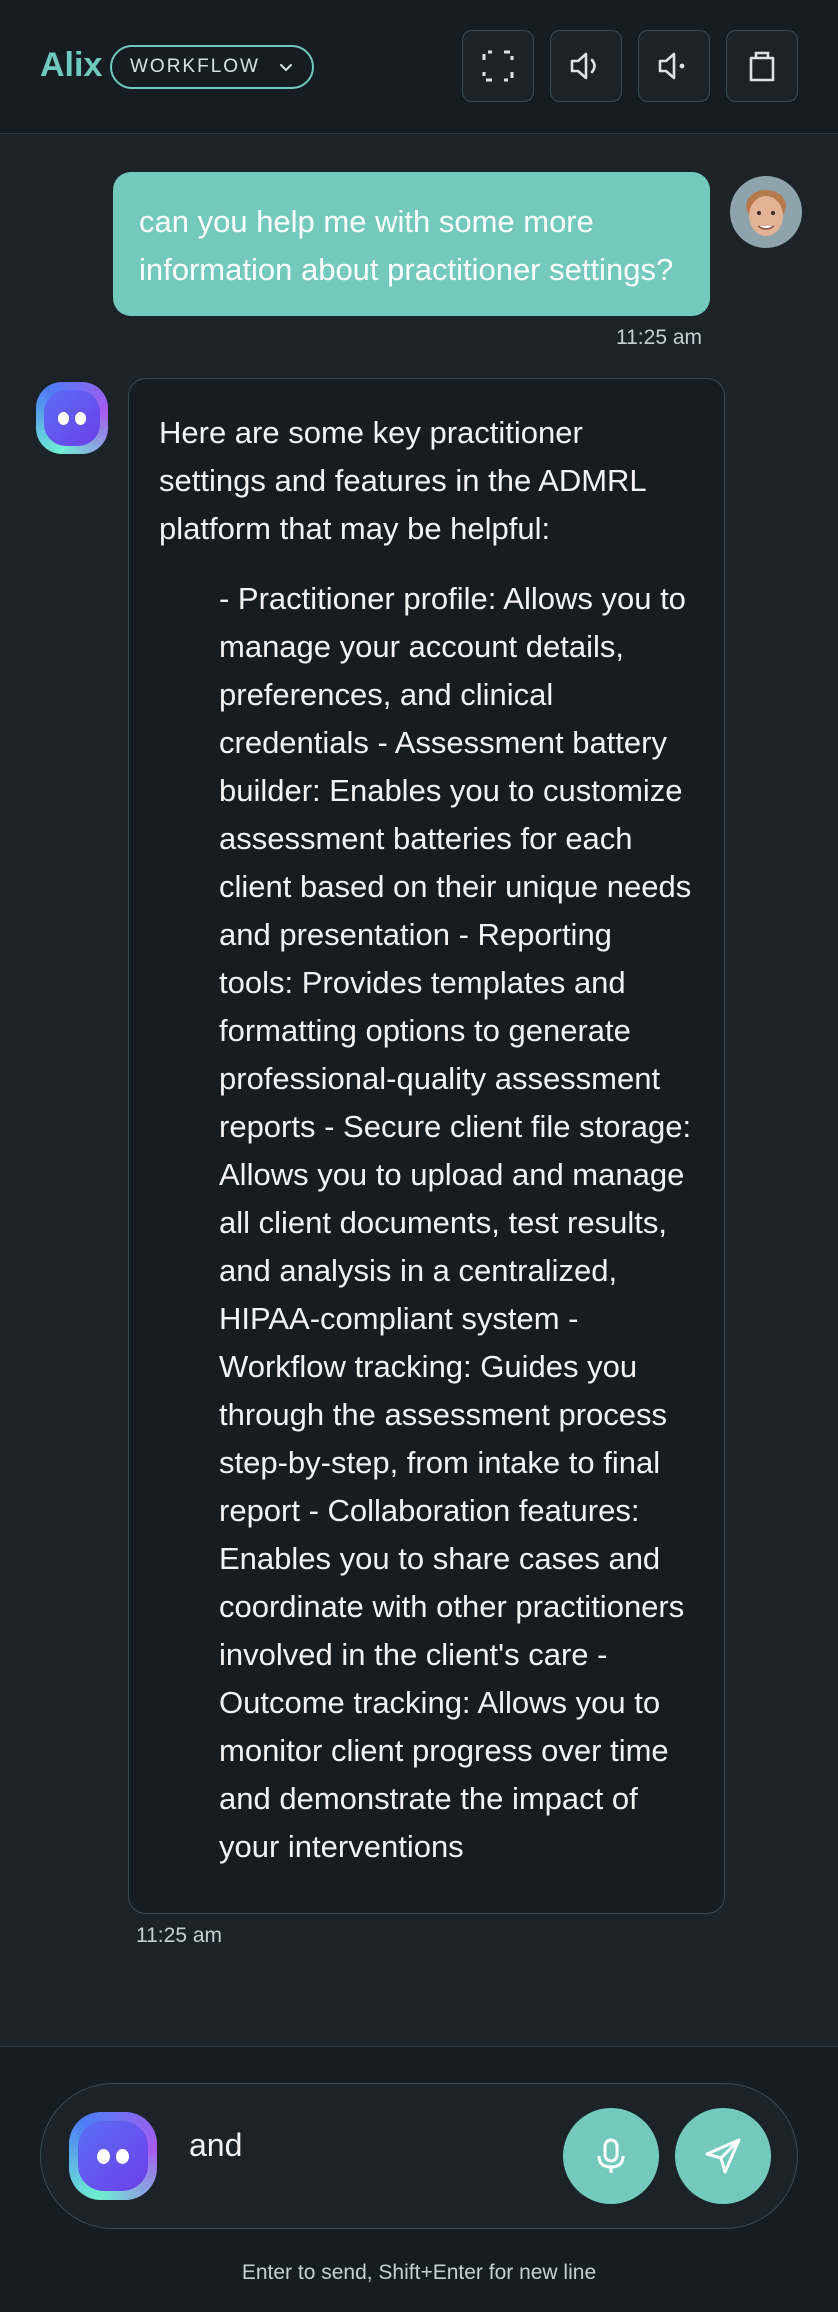 Image resolution: width=838 pixels, height=2312 pixels. I want to click on fullscreen-icon, so click(498, 66).